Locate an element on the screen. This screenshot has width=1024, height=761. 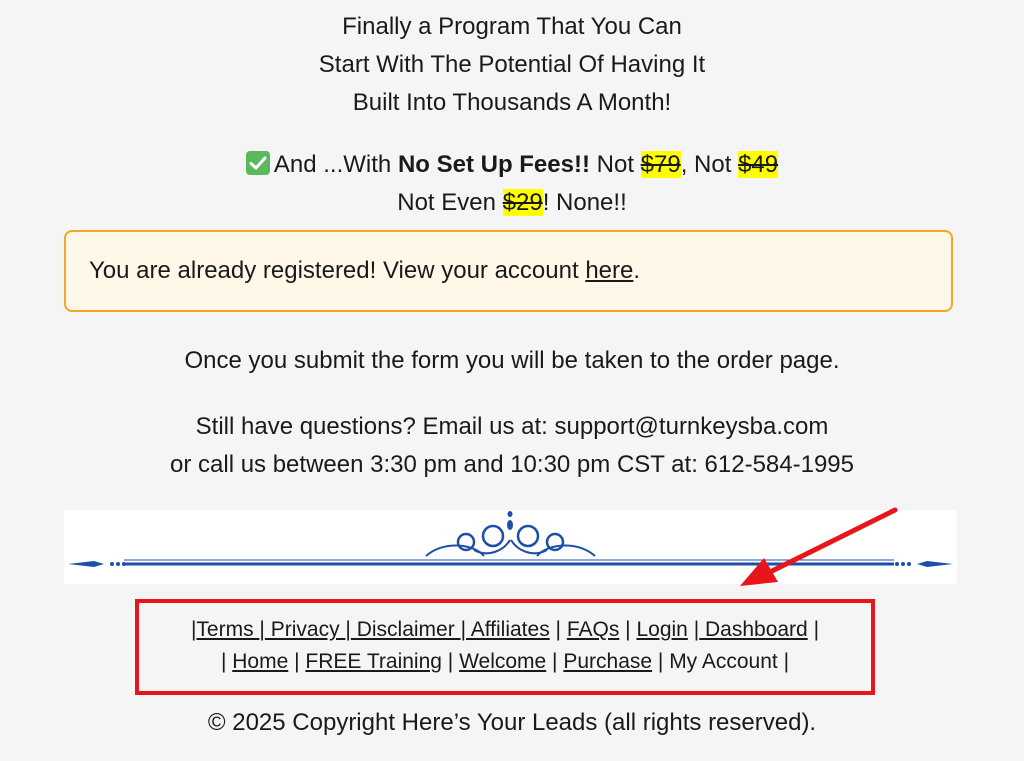
annotation-arrow-icon is located at coordinates (819, 546).